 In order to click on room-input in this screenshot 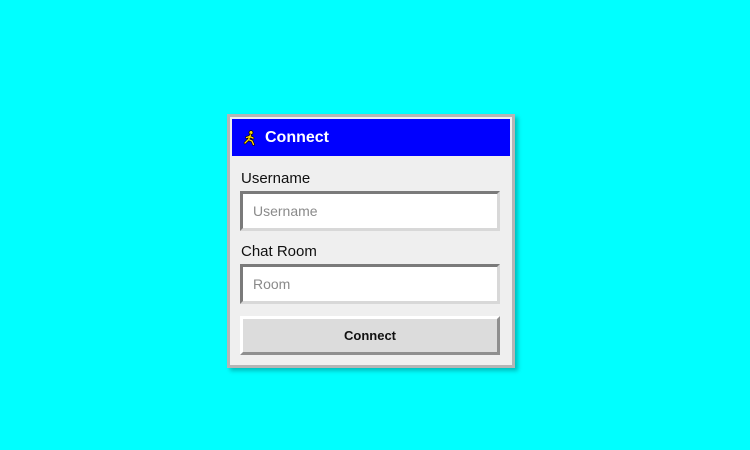, I will do `click(370, 284)`.